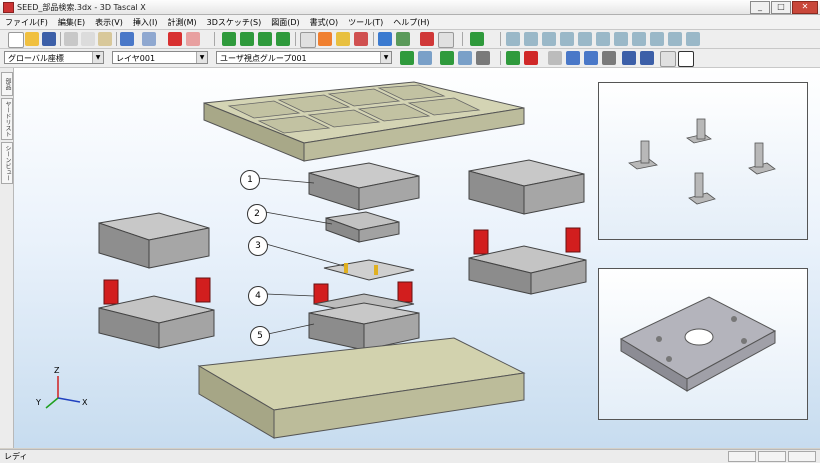  What do you see at coordinates (446, 40) in the screenshot?
I see `table-icon` at bounding box center [446, 40].